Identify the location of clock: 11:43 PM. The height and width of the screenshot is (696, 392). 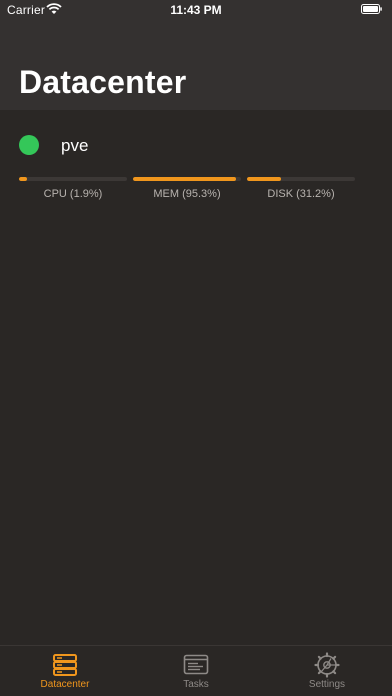
(196, 10).